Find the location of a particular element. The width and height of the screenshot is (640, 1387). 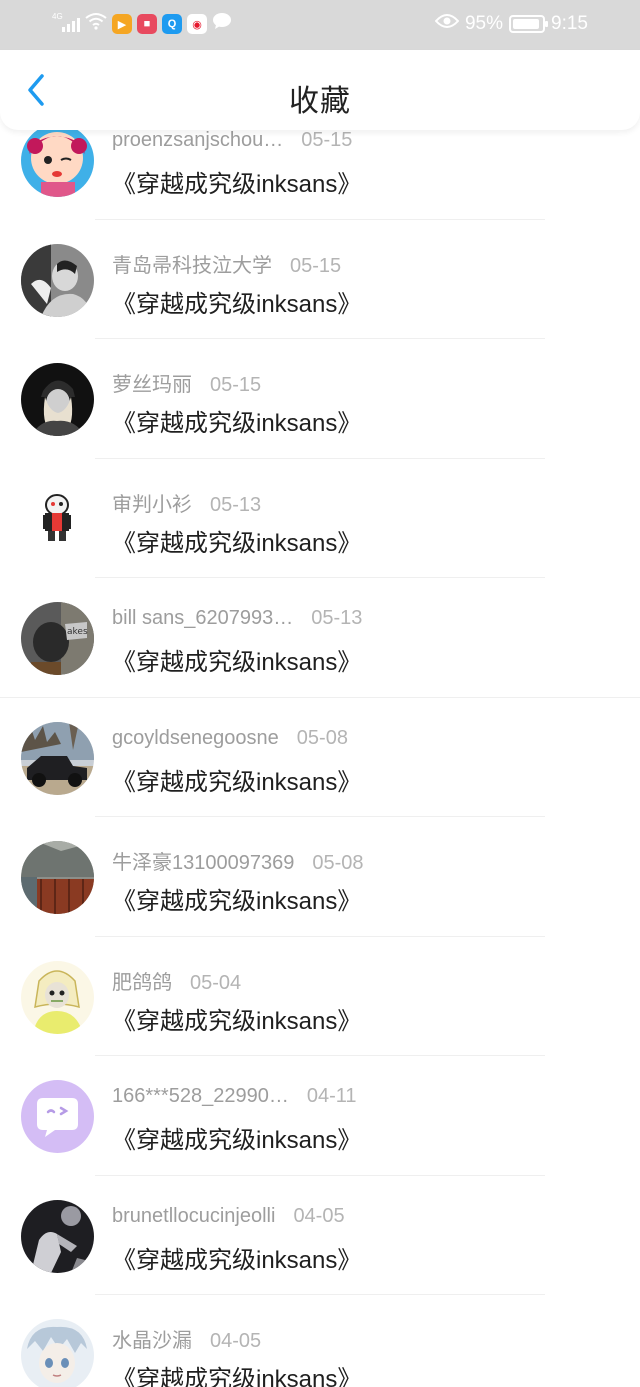

reader-app-icon: ■ is located at coordinates (147, 24).